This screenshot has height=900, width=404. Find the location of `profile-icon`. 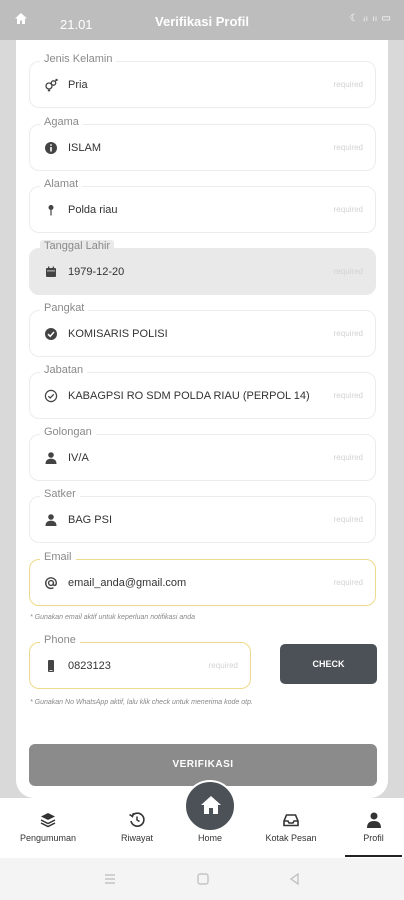

profile-icon is located at coordinates (373, 820).